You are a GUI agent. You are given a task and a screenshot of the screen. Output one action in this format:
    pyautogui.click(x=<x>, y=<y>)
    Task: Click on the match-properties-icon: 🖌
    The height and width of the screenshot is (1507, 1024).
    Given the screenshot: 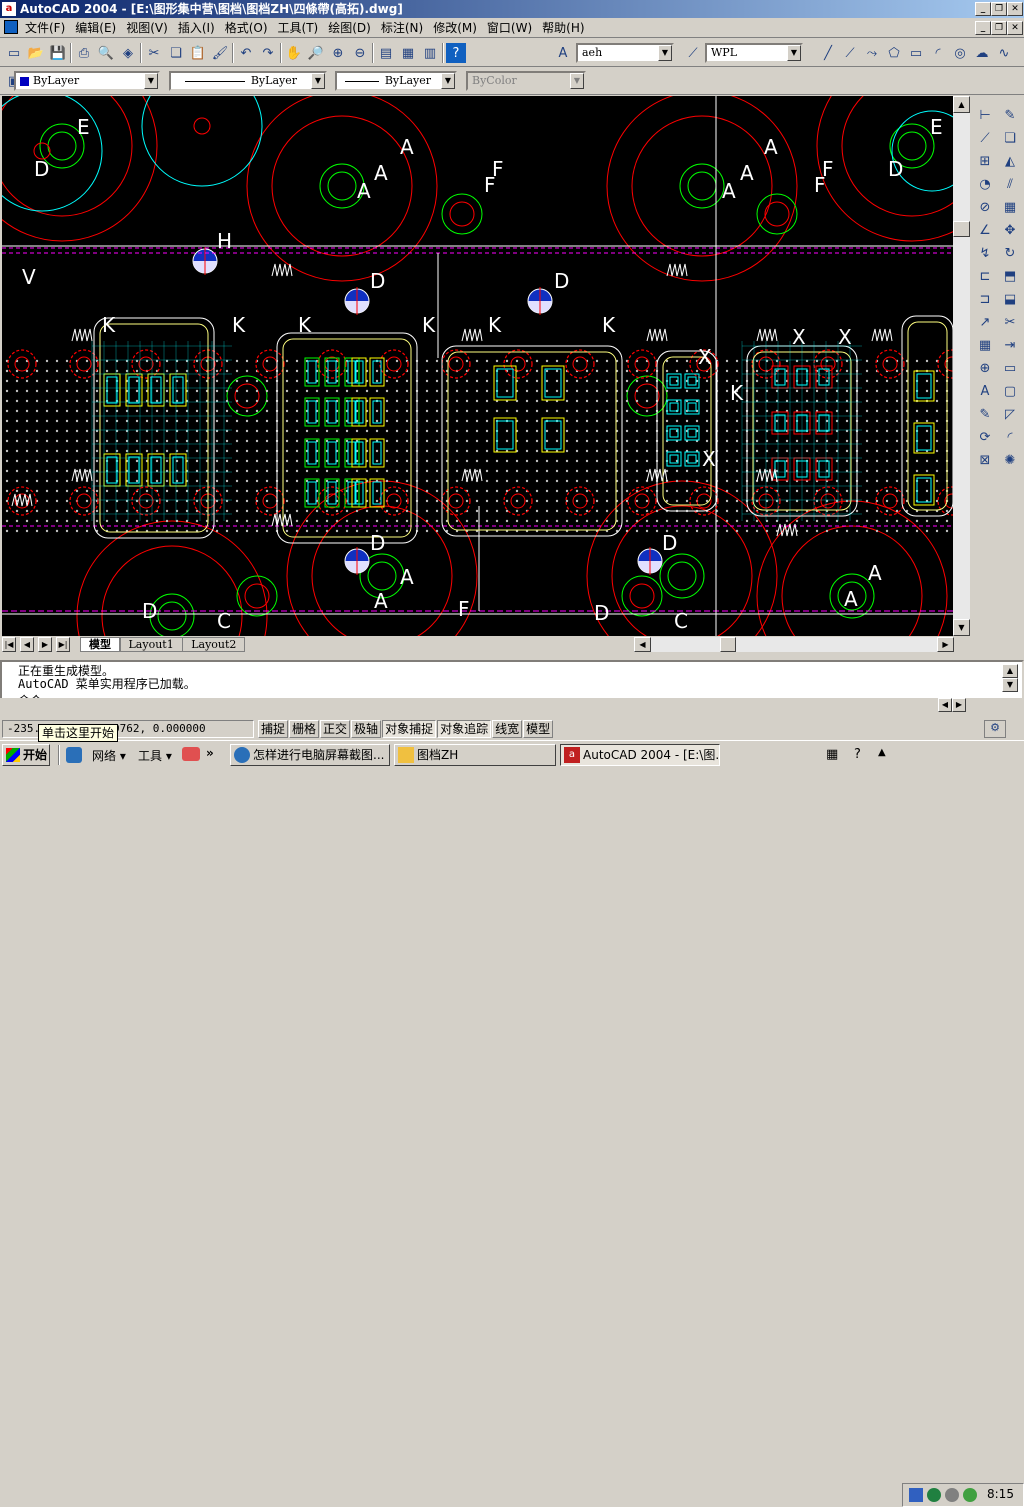 What is the action you would take?
    pyautogui.click(x=220, y=53)
    